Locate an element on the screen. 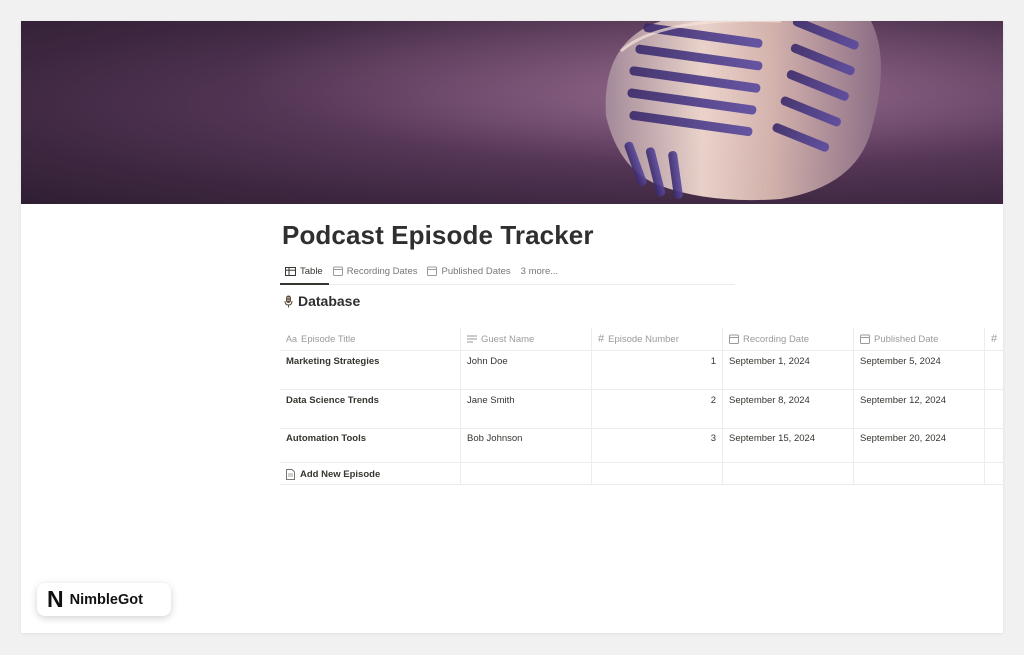  column-header-label: Published Date is located at coordinates (906, 339).